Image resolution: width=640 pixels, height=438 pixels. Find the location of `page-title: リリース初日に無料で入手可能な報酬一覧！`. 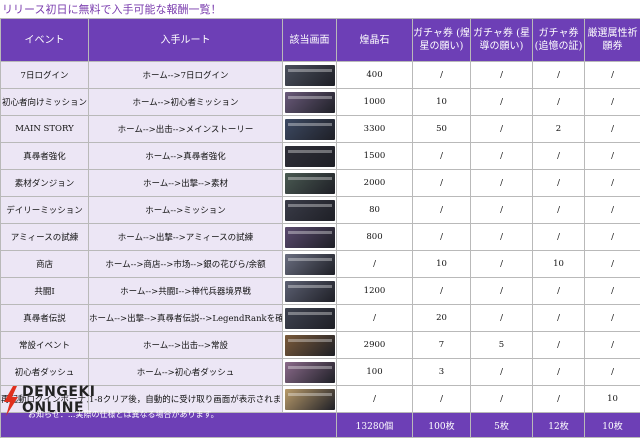

page-title: リリース初日に無料で入手可能な報酬一覧！ is located at coordinates (111, 9).